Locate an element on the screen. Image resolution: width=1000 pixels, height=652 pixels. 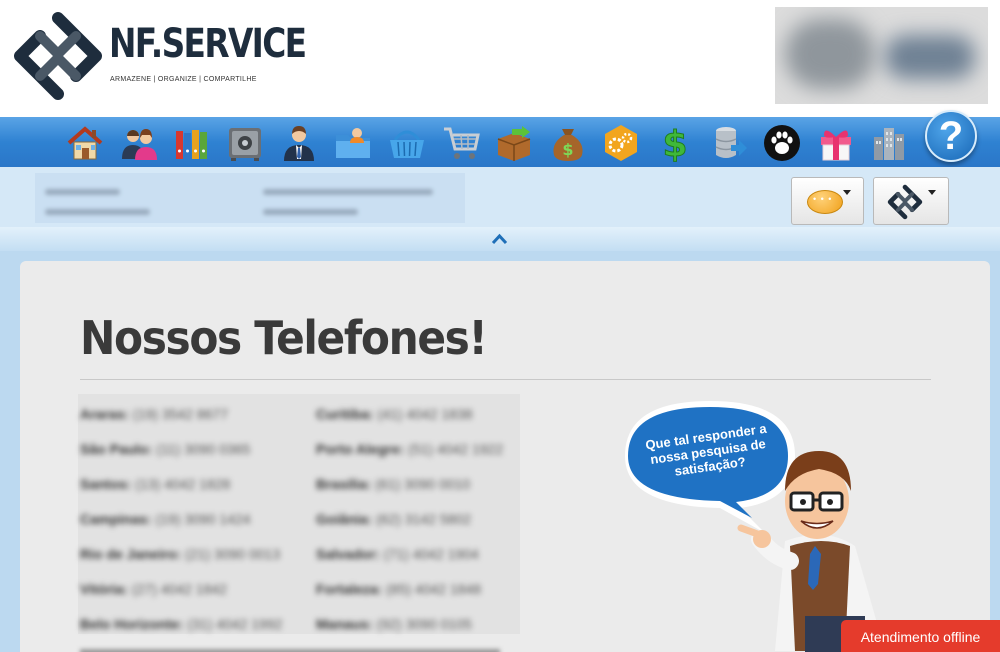
gears-hexagon-icon is located at coordinates (621, 143).